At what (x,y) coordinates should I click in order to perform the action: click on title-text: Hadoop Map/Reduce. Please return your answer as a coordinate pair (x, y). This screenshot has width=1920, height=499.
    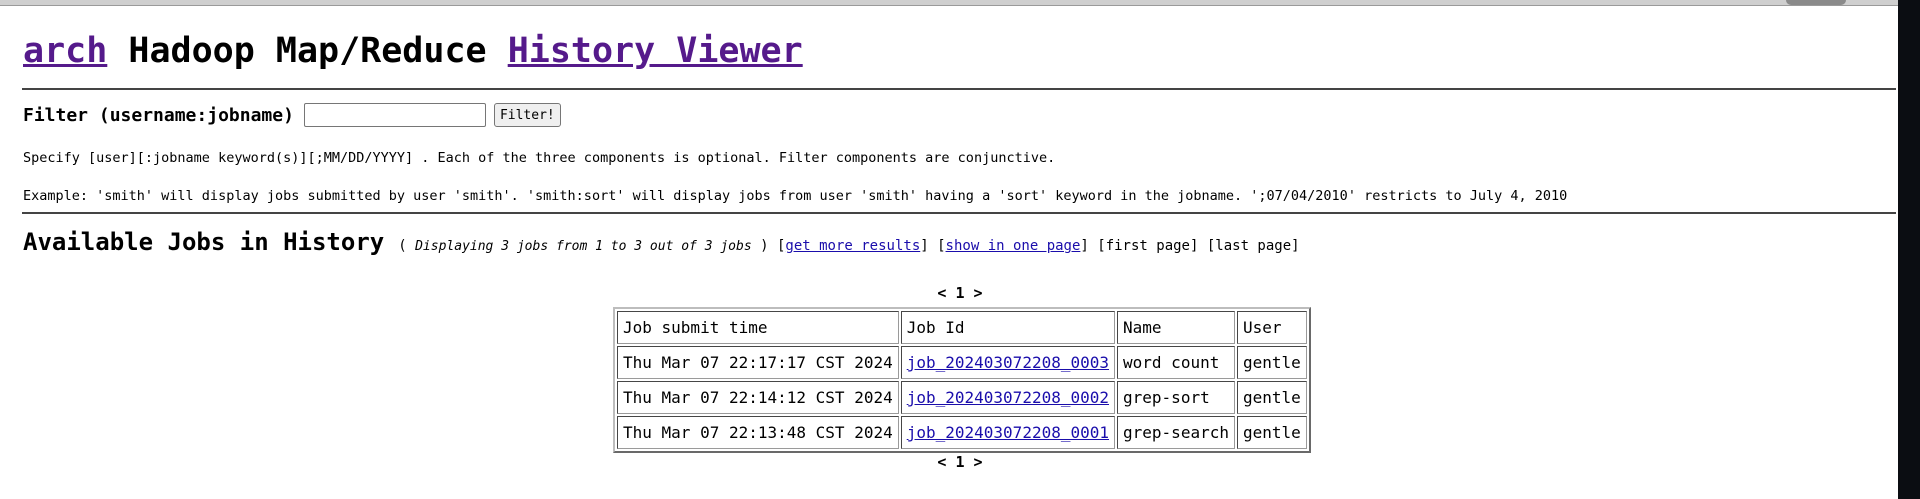
    Looking at the image, I should click on (307, 51).